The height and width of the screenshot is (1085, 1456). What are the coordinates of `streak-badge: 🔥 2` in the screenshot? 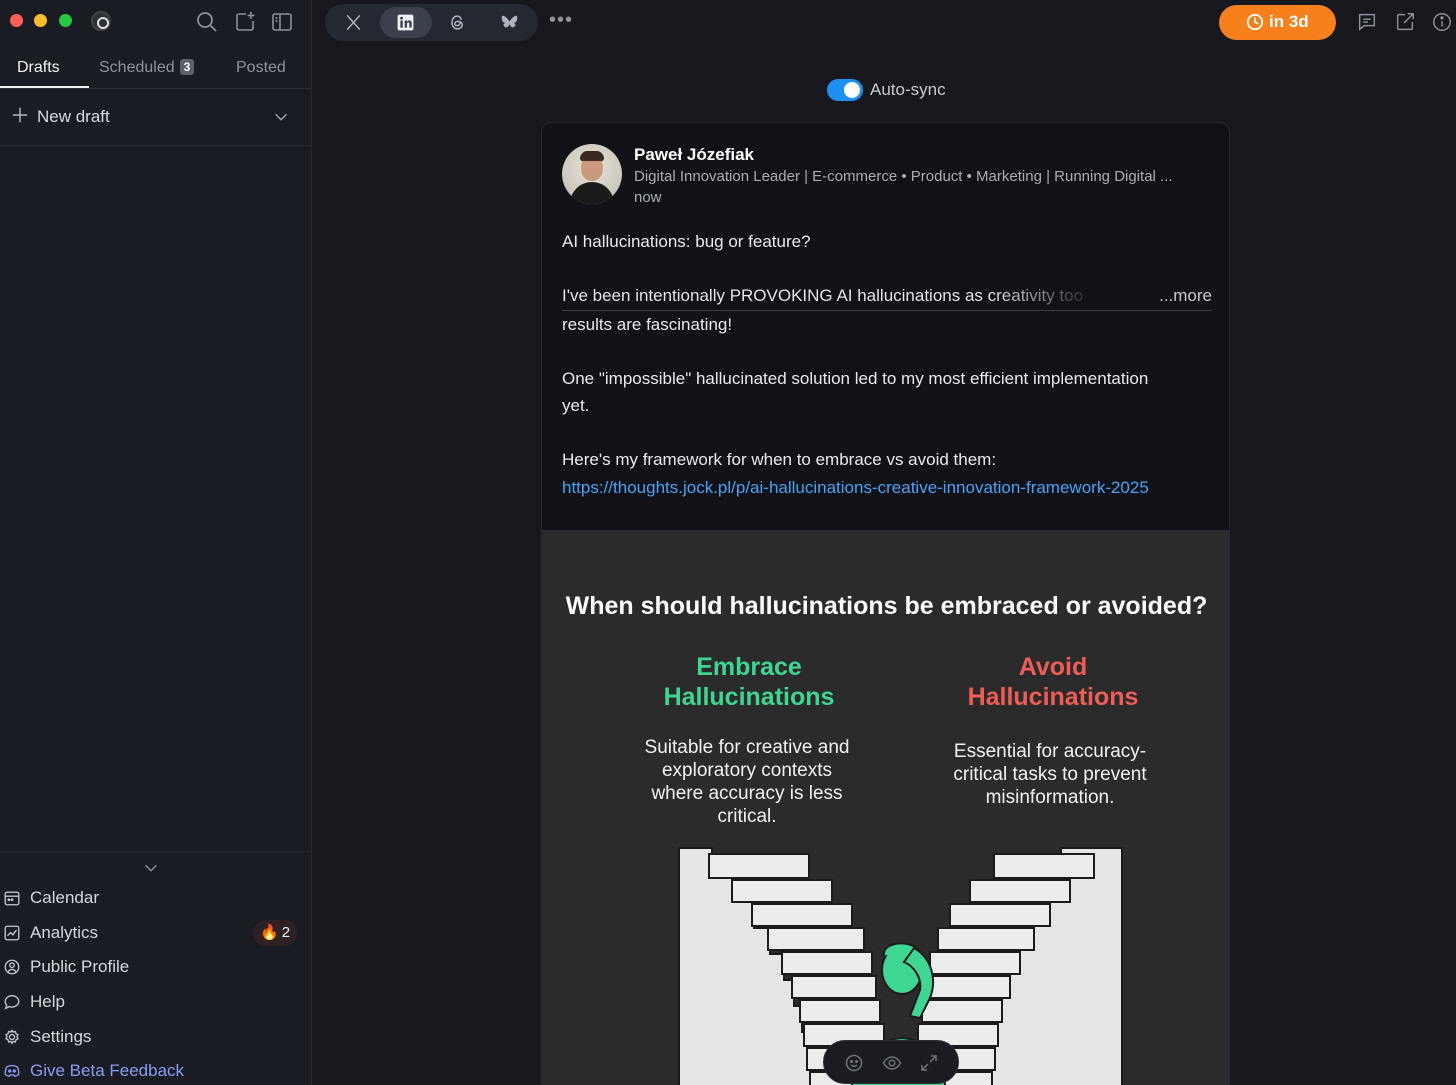 It's located at (275, 933).